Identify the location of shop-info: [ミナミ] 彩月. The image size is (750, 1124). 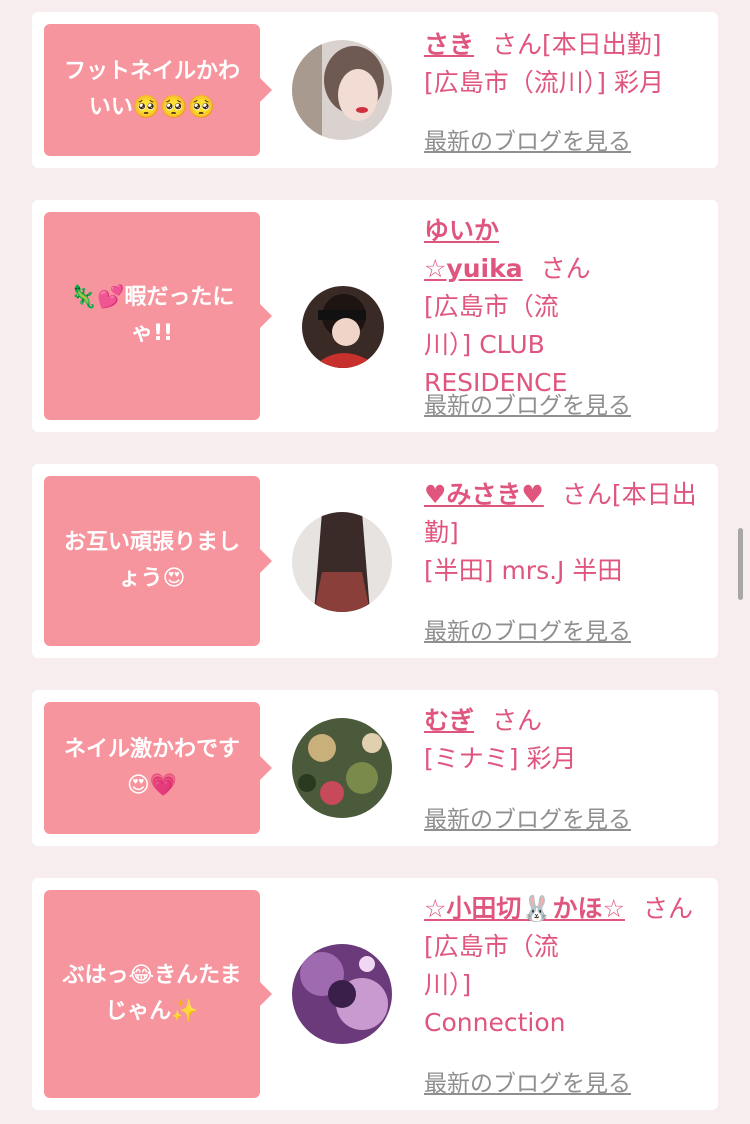
(500, 758).